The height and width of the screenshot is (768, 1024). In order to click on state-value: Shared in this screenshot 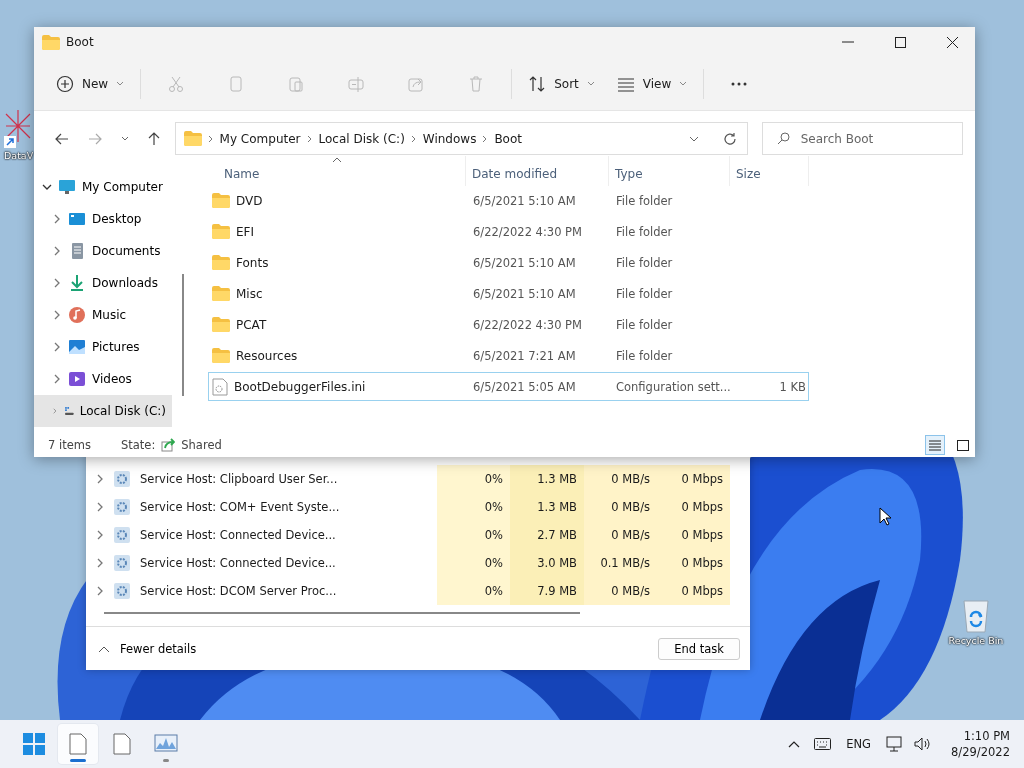, I will do `click(201, 445)`.